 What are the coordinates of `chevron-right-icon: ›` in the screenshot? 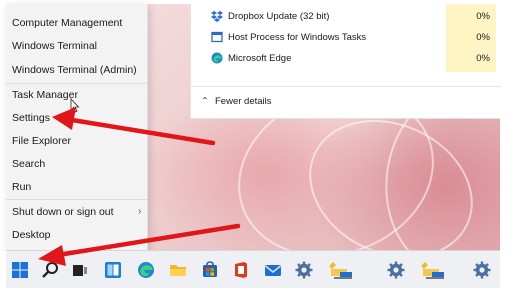 It's located at (140, 211).